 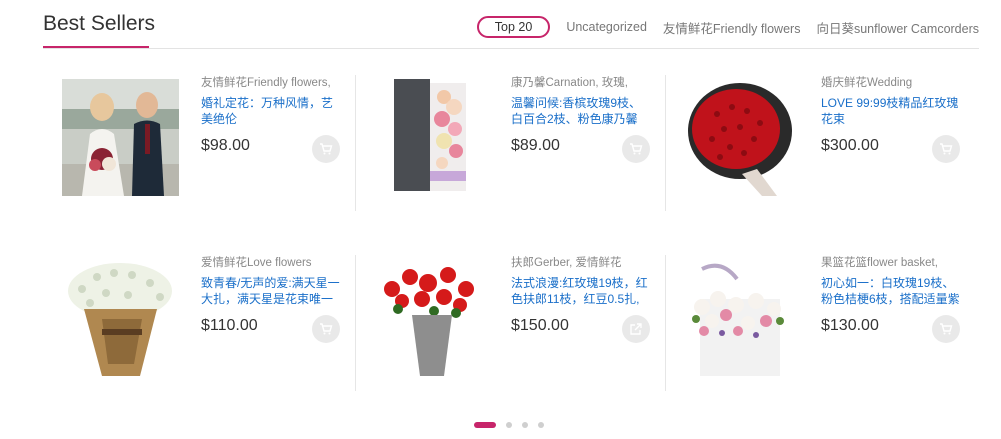 What do you see at coordinates (581, 83) in the screenshot?
I see `product-category: 康乃馨Carnation, 玫瑰,` at bounding box center [581, 83].